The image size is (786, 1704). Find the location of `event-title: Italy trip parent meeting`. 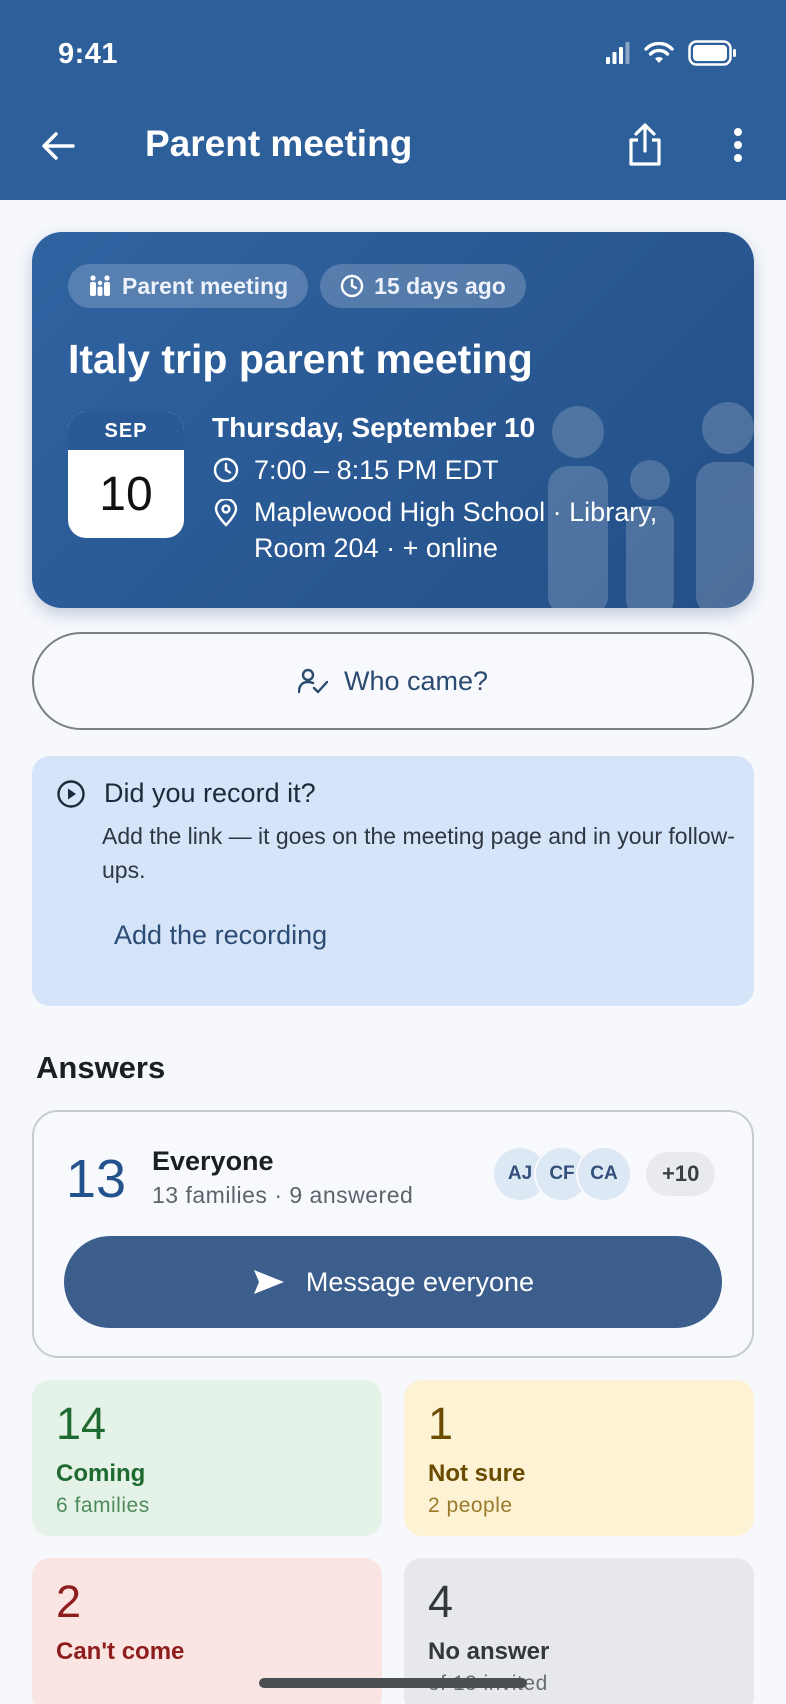

event-title: Italy trip parent meeting is located at coordinates (300, 359).